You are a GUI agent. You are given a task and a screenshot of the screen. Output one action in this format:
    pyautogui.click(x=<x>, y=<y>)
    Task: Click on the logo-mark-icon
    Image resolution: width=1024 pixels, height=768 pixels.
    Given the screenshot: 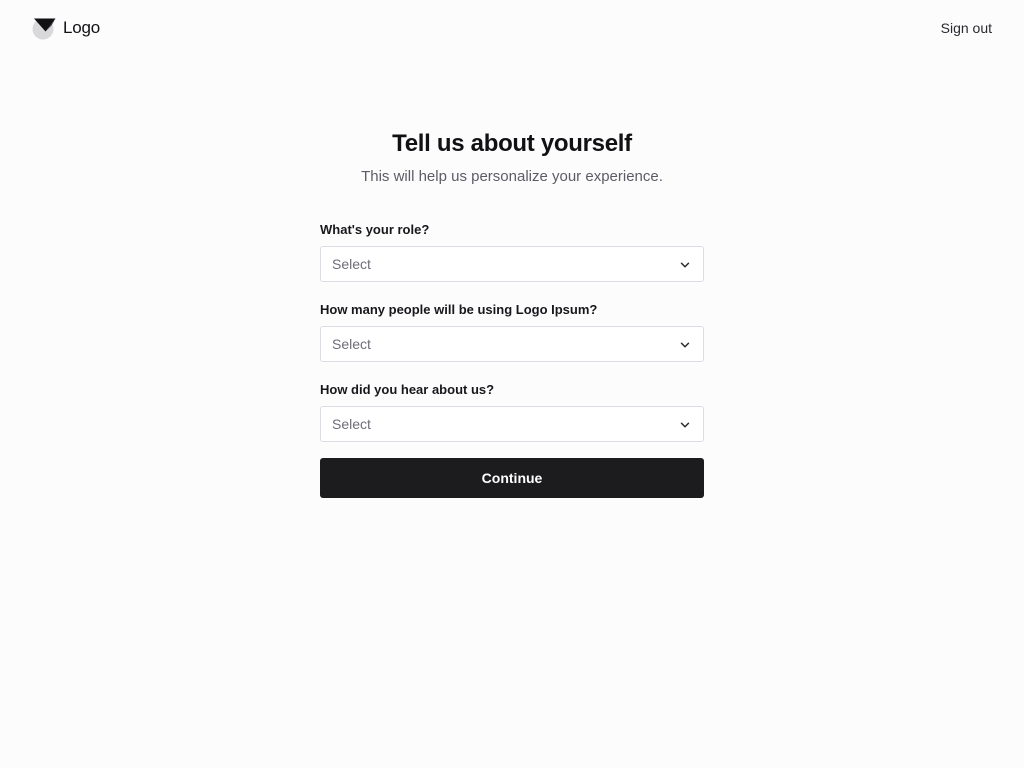 What is the action you would take?
    pyautogui.click(x=44, y=29)
    